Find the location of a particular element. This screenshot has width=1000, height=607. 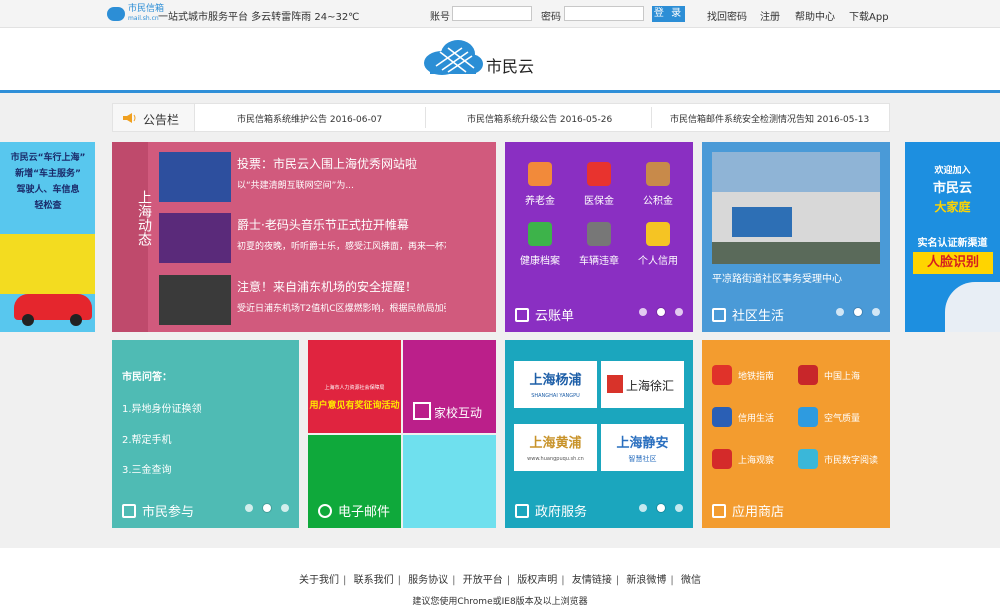

district-card-jingan: 上海静安 智慧社区 is located at coordinates (642, 447).